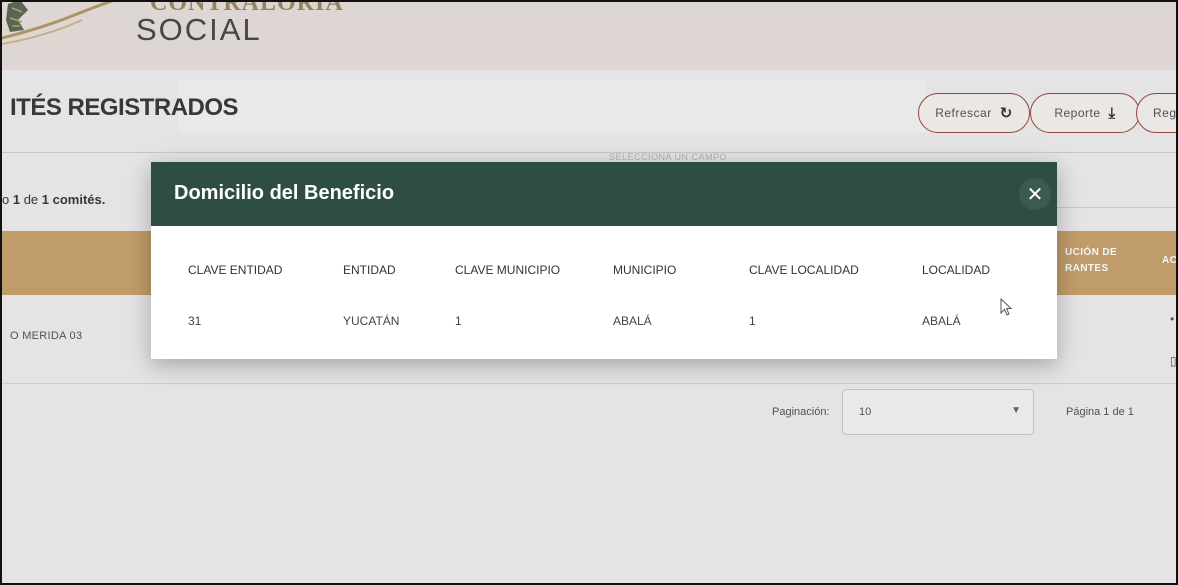 The image size is (1178, 585). What do you see at coordinates (752, 321) in the screenshot?
I see `cell-clave-localidad: 1` at bounding box center [752, 321].